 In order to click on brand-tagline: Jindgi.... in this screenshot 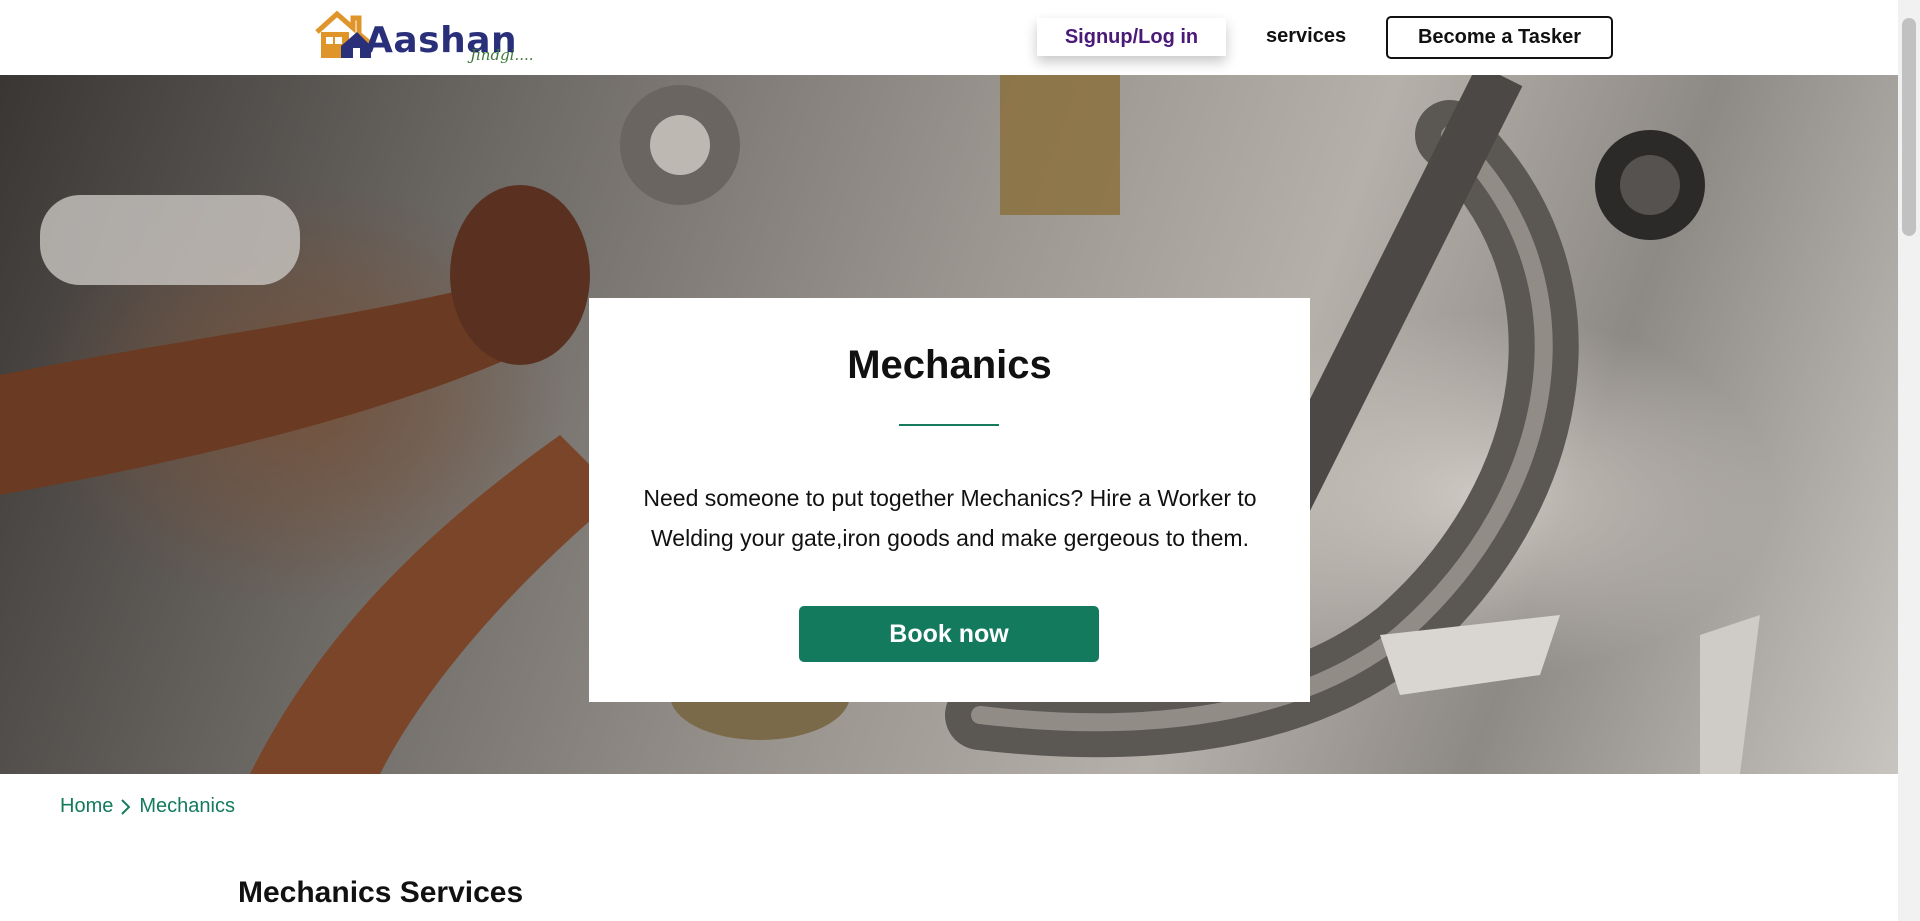, I will do `click(502, 55)`.